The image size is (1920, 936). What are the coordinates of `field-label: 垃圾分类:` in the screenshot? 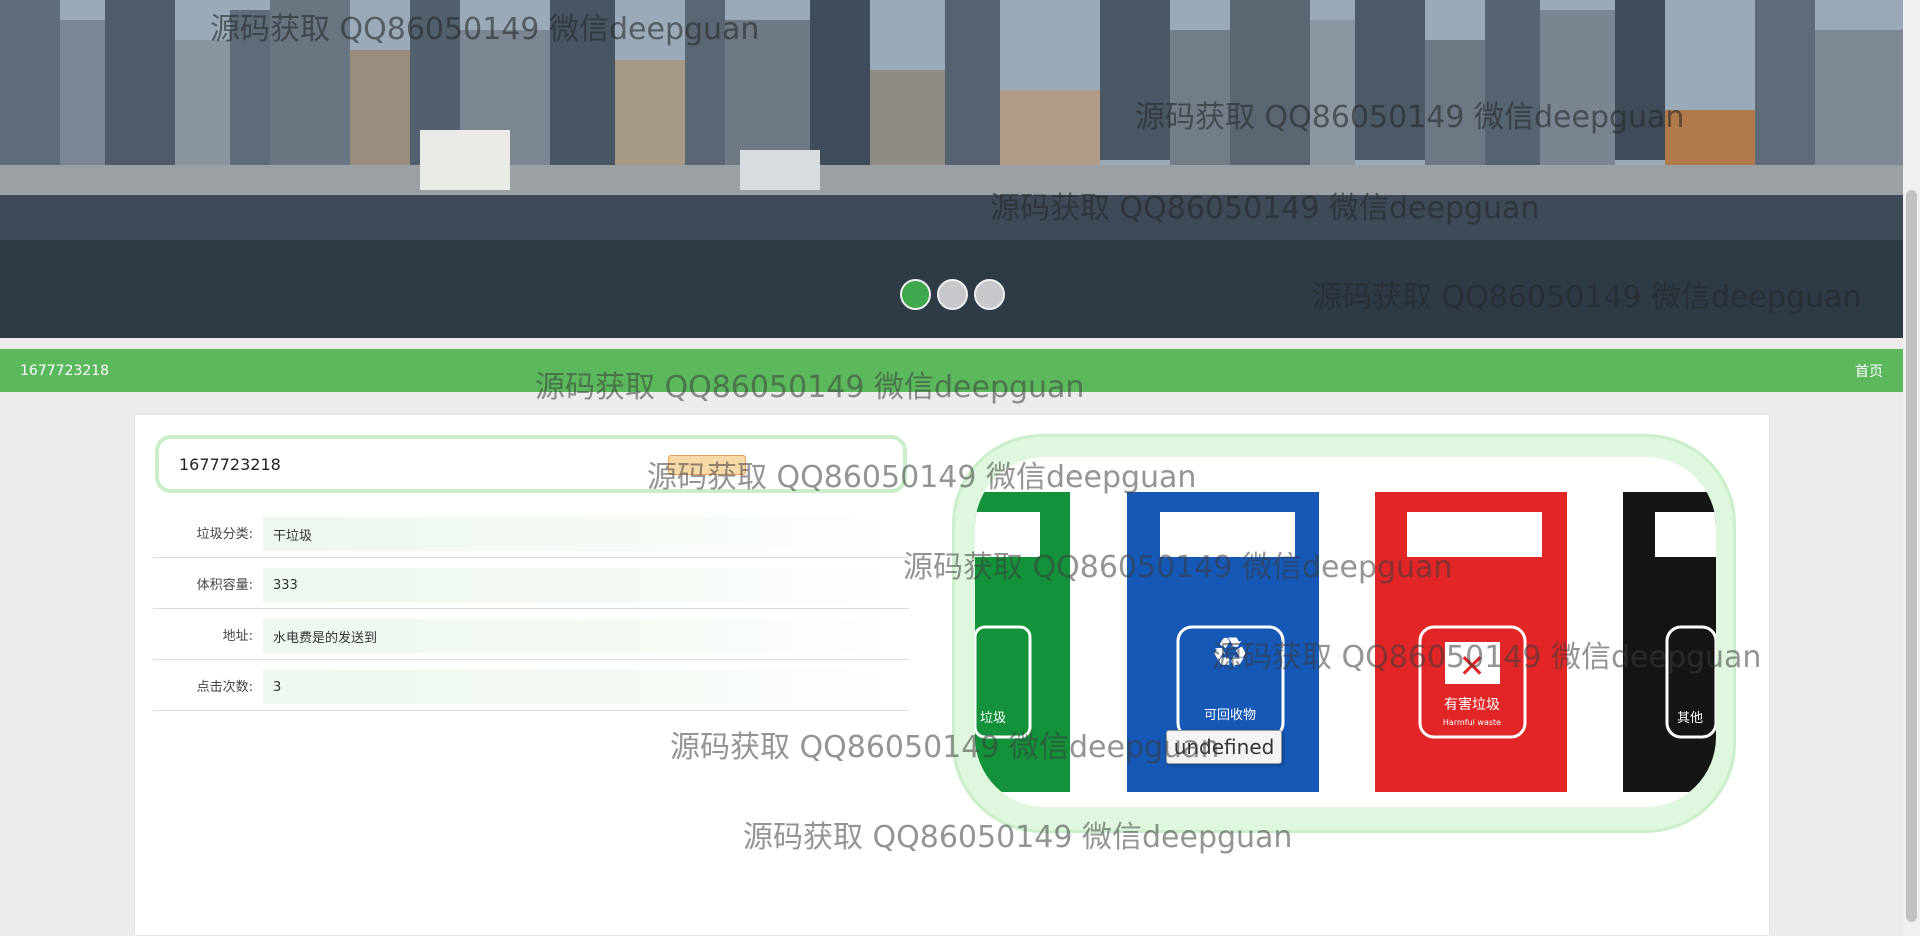 It's located at (224, 534).